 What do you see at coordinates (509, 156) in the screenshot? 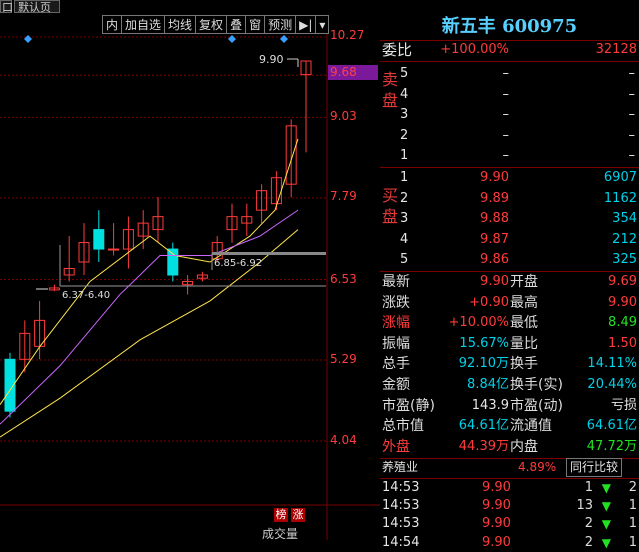
I see `sell-row: 1 – –` at bounding box center [509, 156].